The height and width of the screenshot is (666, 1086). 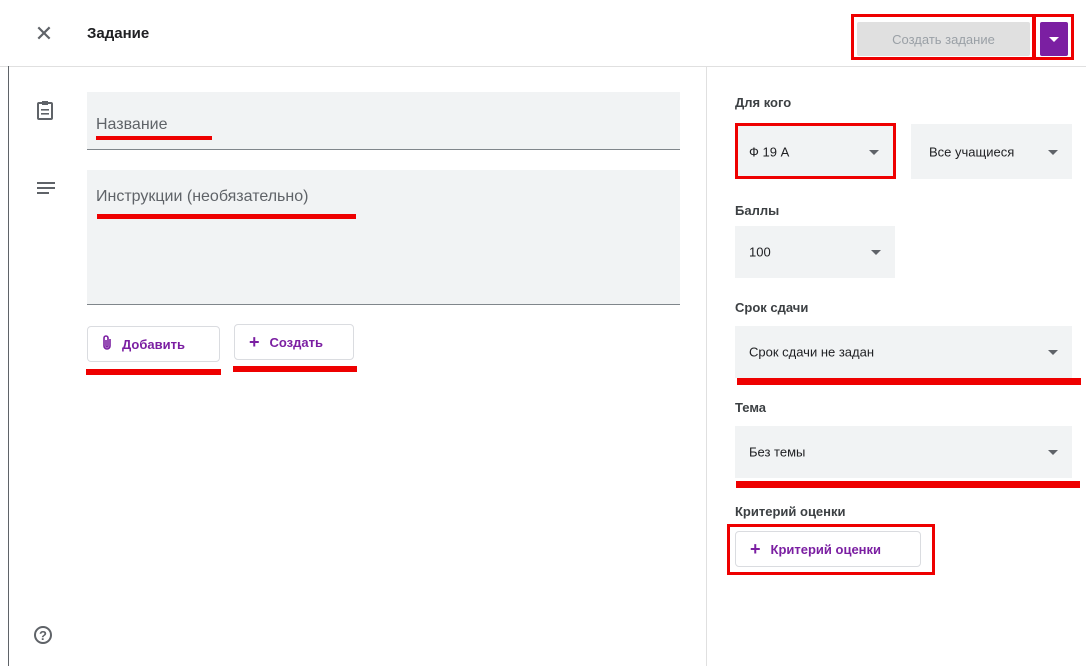 What do you see at coordinates (972, 151) in the screenshot?
I see `students-value: Все учащиеся` at bounding box center [972, 151].